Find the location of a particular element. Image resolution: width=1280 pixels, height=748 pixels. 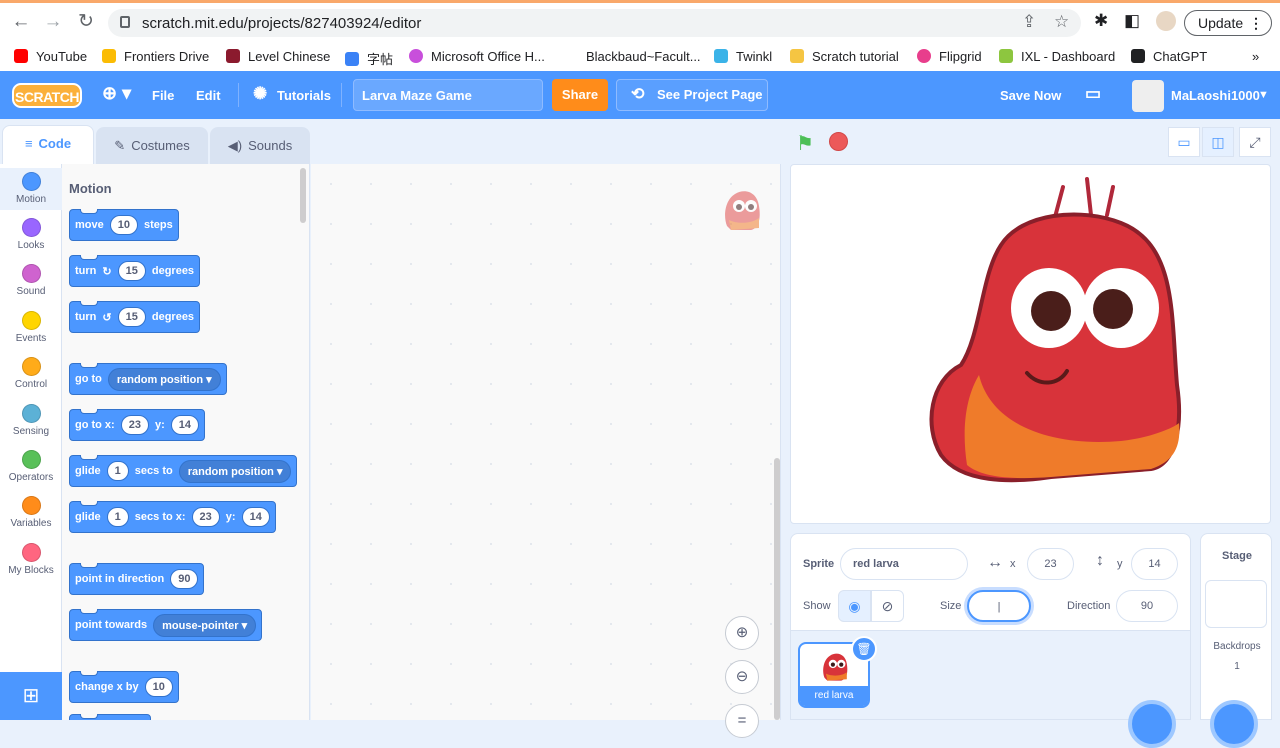

bookmark-flipgrid: Flipgrid is located at coordinates (949, 56).